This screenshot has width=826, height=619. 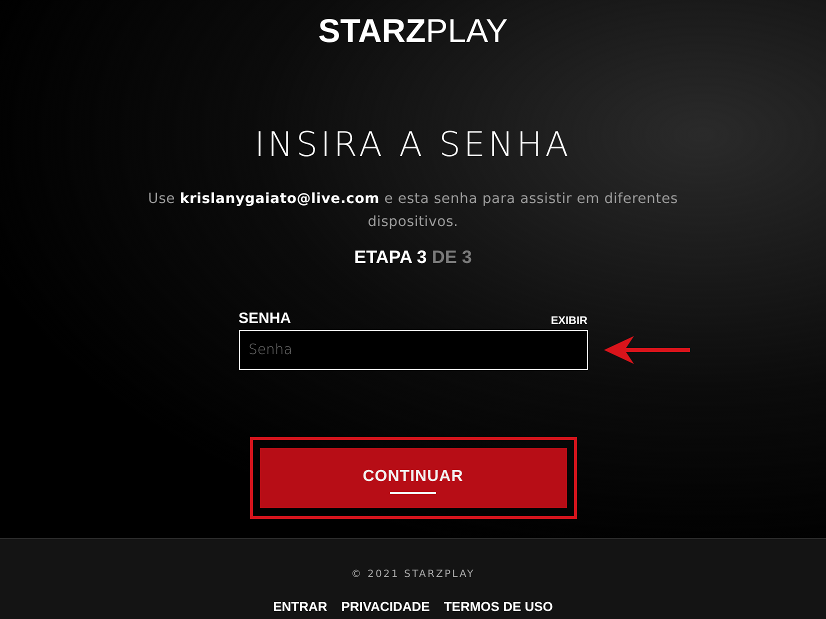 What do you see at coordinates (300, 606) in the screenshot?
I see `footer-link: ENTRAR` at bounding box center [300, 606].